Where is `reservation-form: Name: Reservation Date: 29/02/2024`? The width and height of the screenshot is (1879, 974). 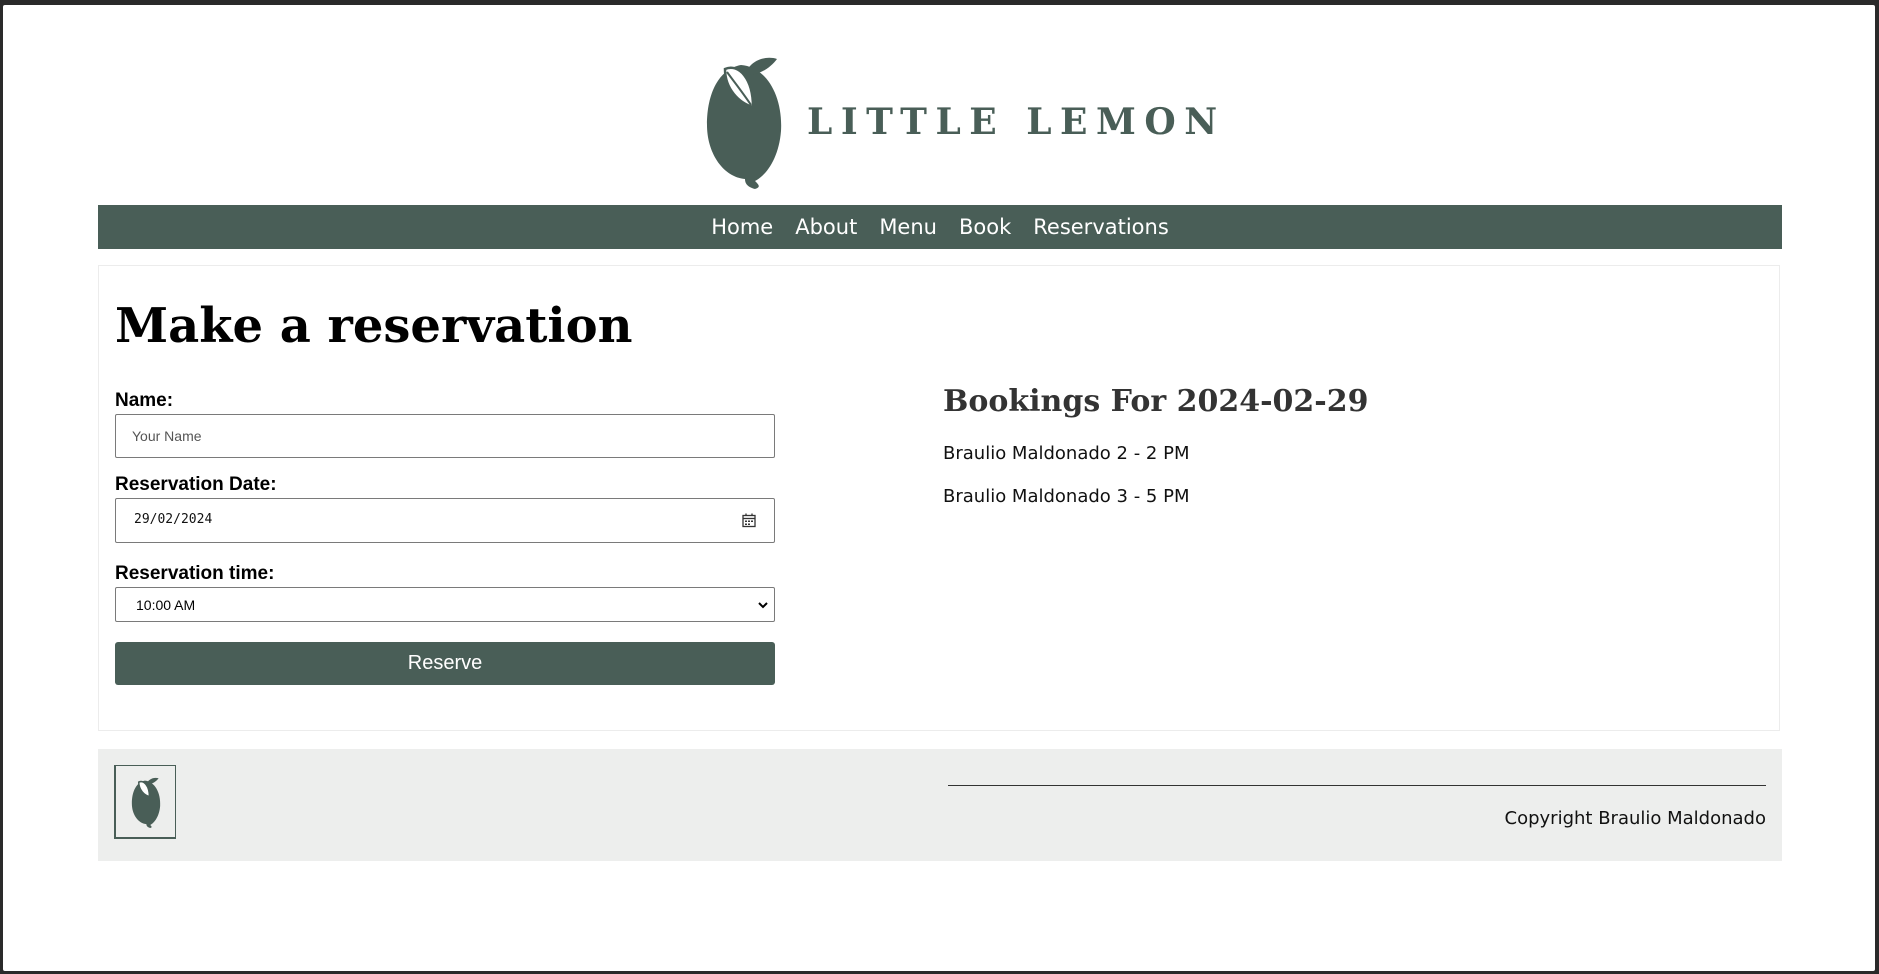 reservation-form: Name: Reservation Date: 29/02/2024 is located at coordinates (445, 537).